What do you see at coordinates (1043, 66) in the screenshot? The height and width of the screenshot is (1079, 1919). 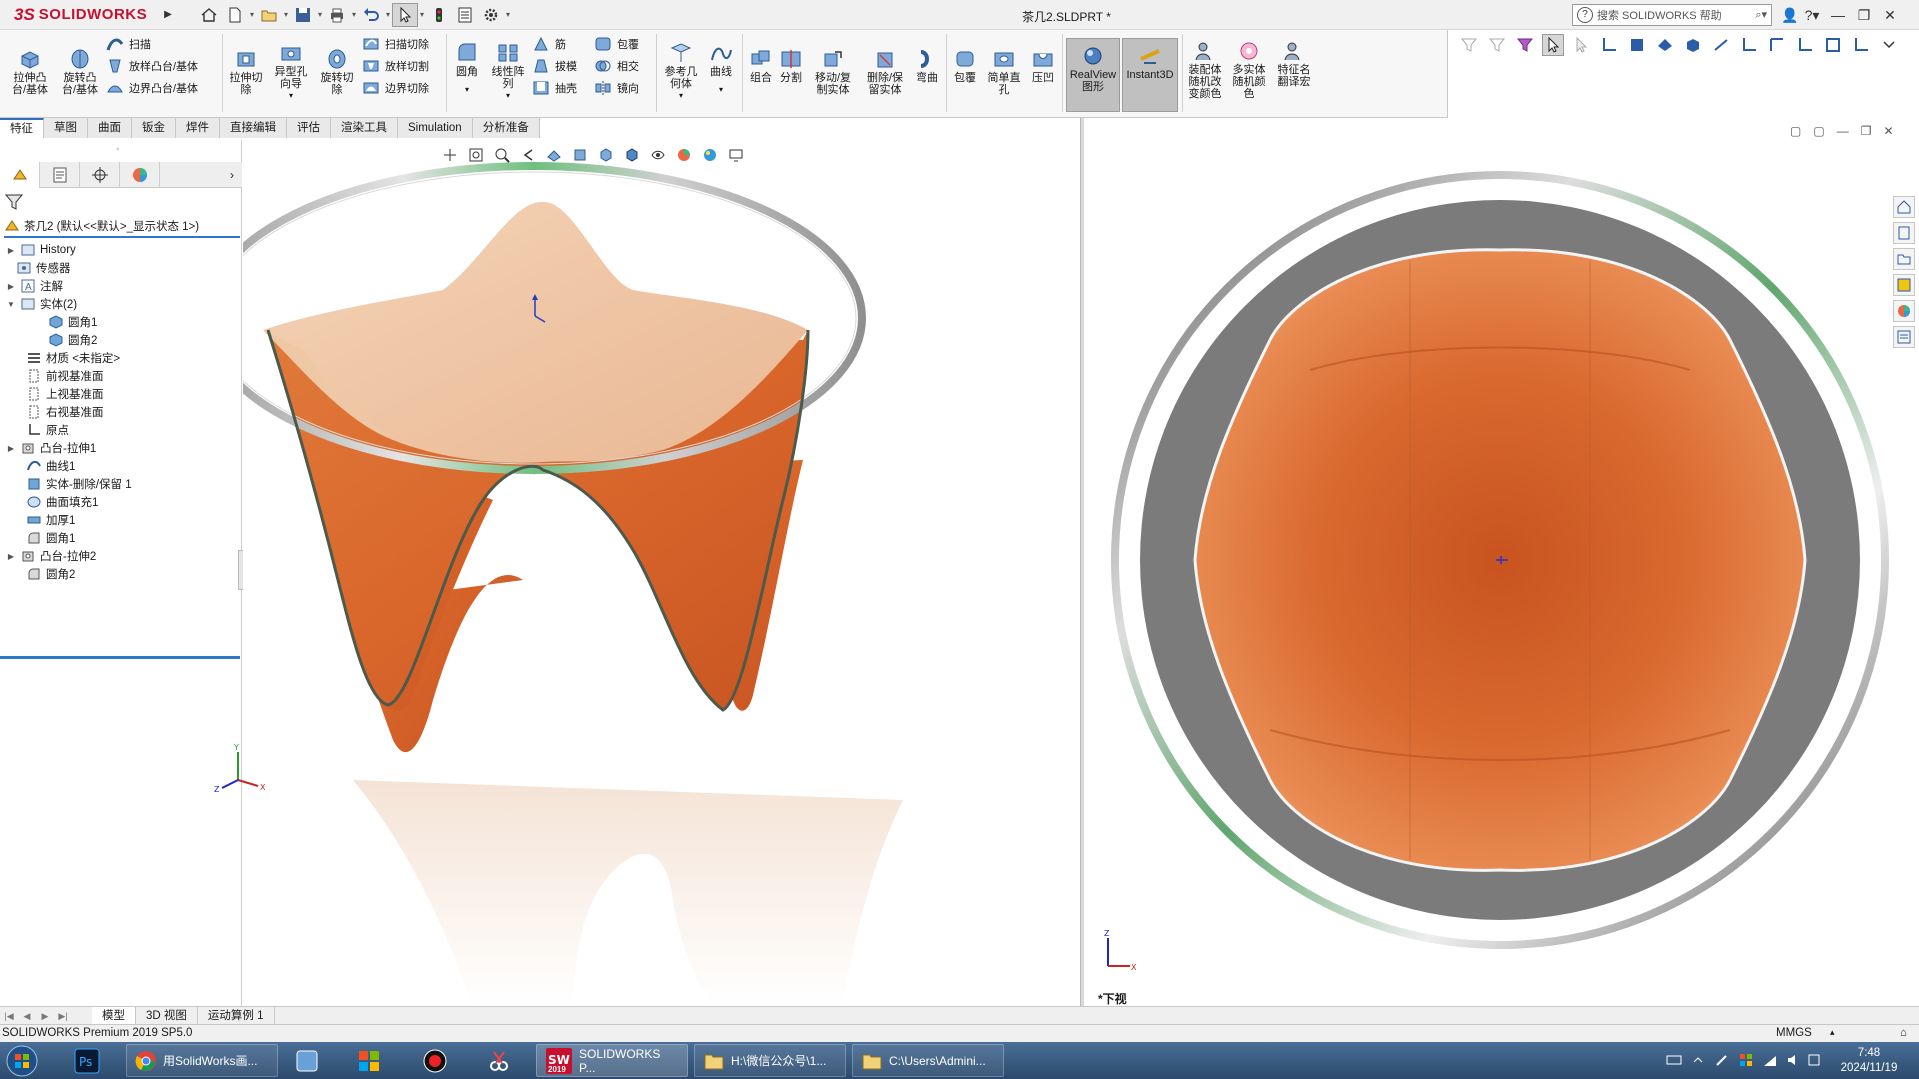 I see `indent-button: 压凹` at bounding box center [1043, 66].